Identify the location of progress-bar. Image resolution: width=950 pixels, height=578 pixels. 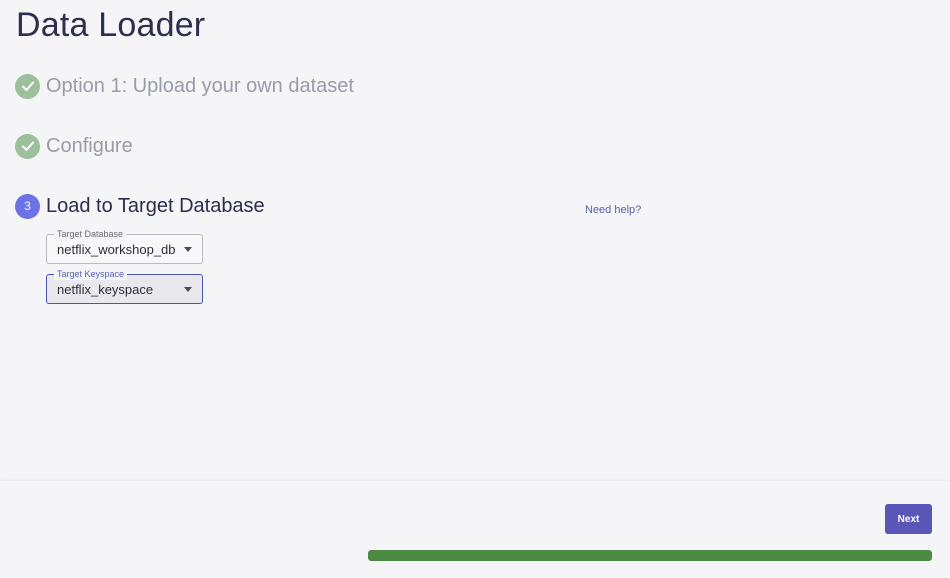
(650, 555).